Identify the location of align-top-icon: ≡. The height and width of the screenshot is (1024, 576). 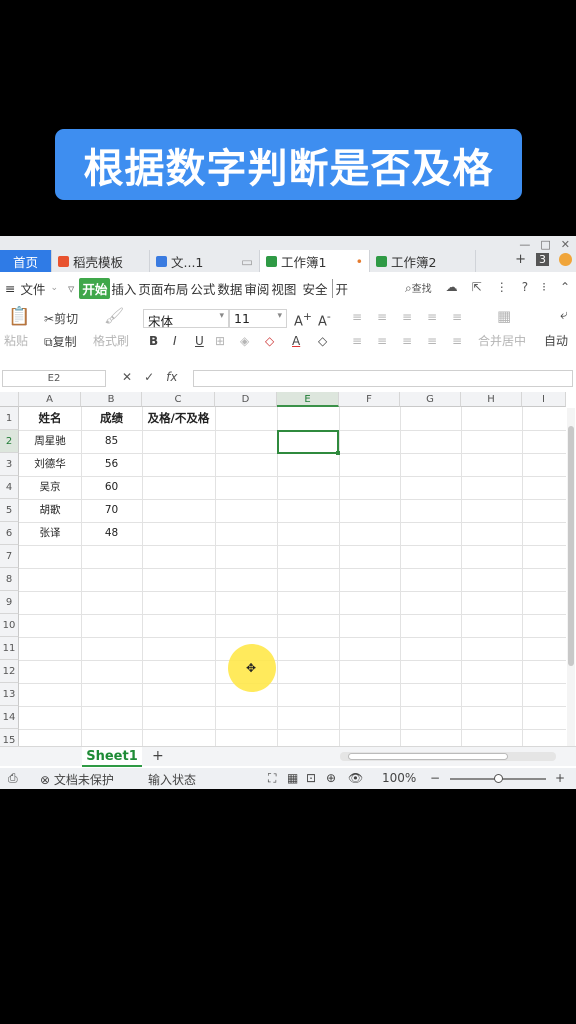
(357, 317).